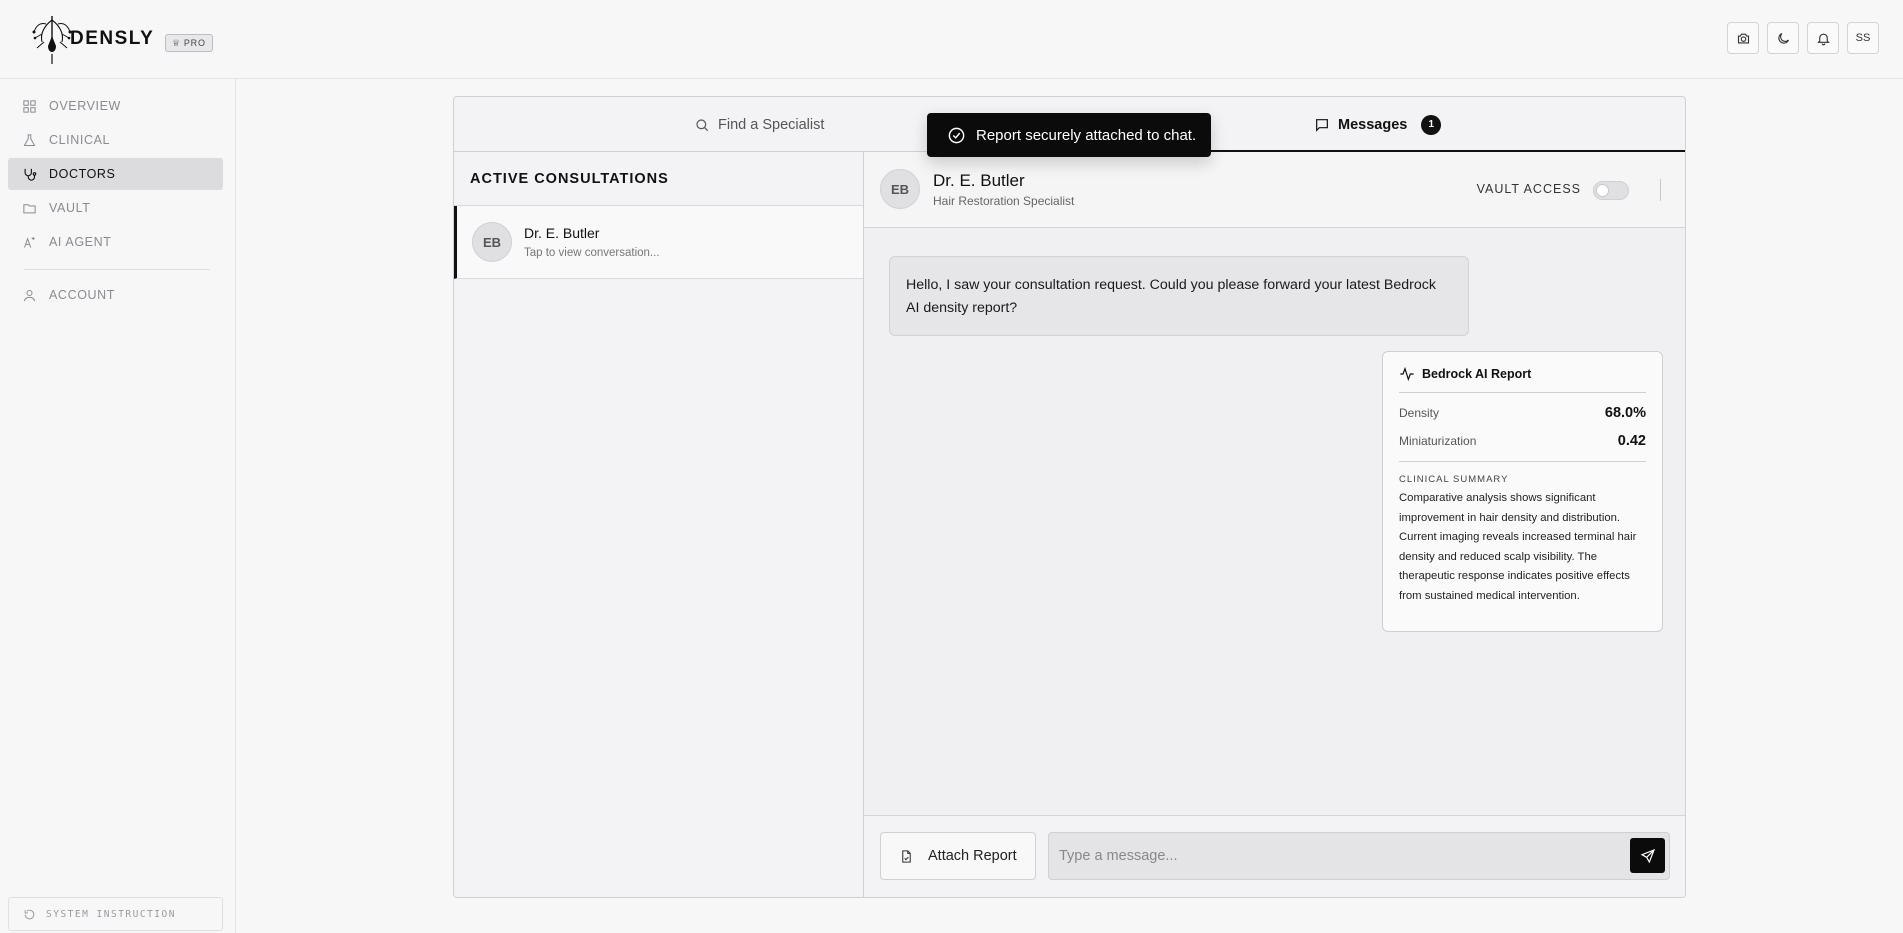 The height and width of the screenshot is (933, 1903). What do you see at coordinates (771, 124) in the screenshot?
I see `tab-label: Find a Specialist` at bounding box center [771, 124].